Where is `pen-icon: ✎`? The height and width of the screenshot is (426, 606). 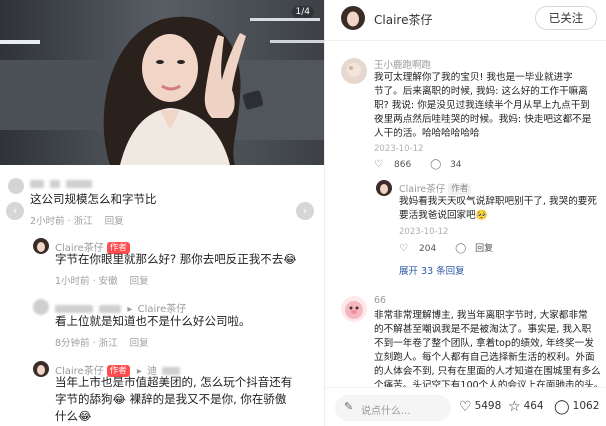 pen-icon: ✎ is located at coordinates (349, 406).